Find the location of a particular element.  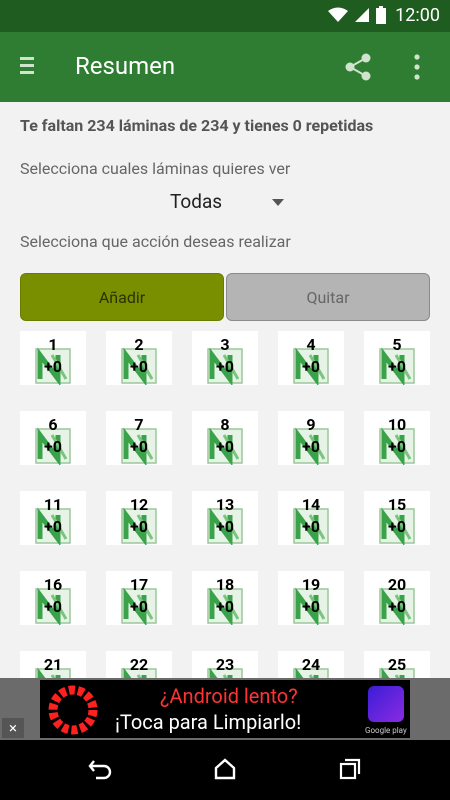

sticker-number: 4 is located at coordinates (311, 344).